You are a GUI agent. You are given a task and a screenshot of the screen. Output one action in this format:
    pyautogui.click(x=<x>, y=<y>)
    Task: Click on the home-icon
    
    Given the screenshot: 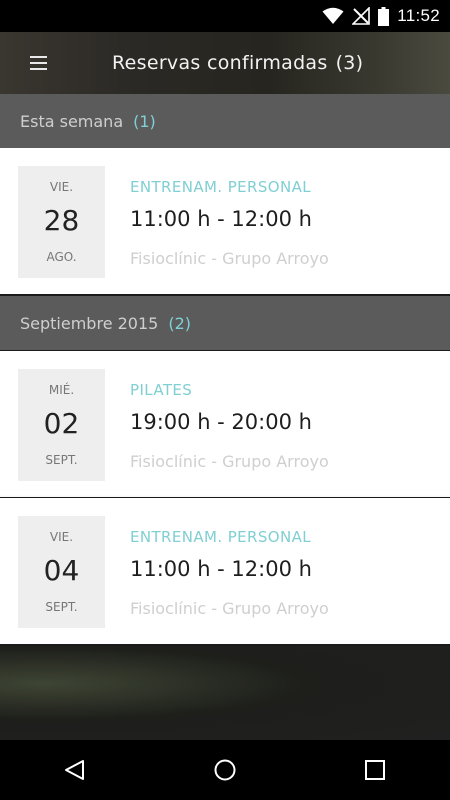 What is the action you would take?
    pyautogui.click(x=225, y=770)
    